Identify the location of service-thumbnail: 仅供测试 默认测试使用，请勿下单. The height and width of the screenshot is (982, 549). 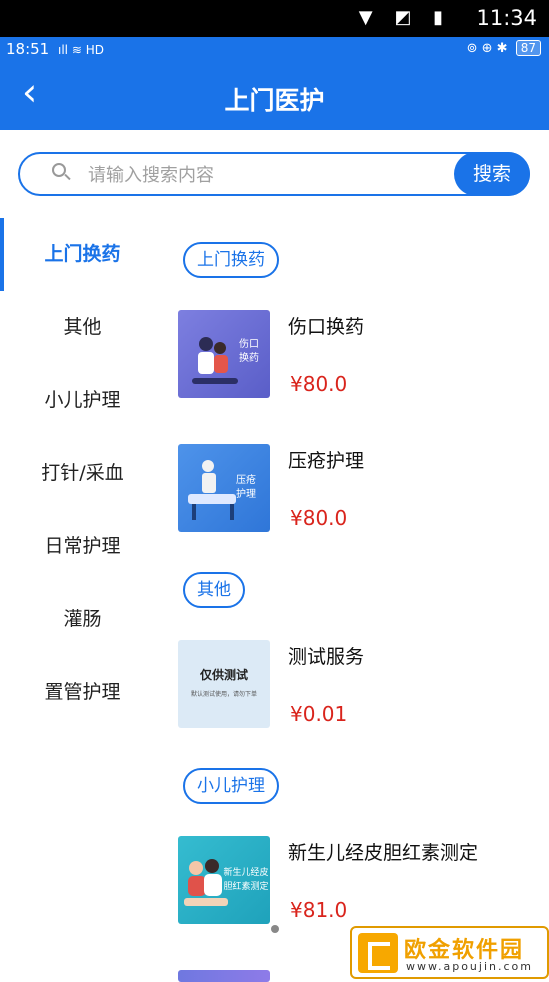
(224, 684).